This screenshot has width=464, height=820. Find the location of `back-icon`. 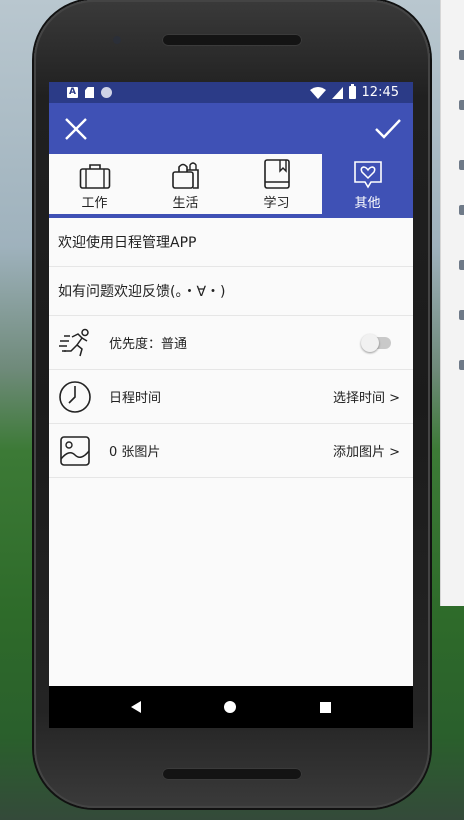

back-icon is located at coordinates (135, 707).